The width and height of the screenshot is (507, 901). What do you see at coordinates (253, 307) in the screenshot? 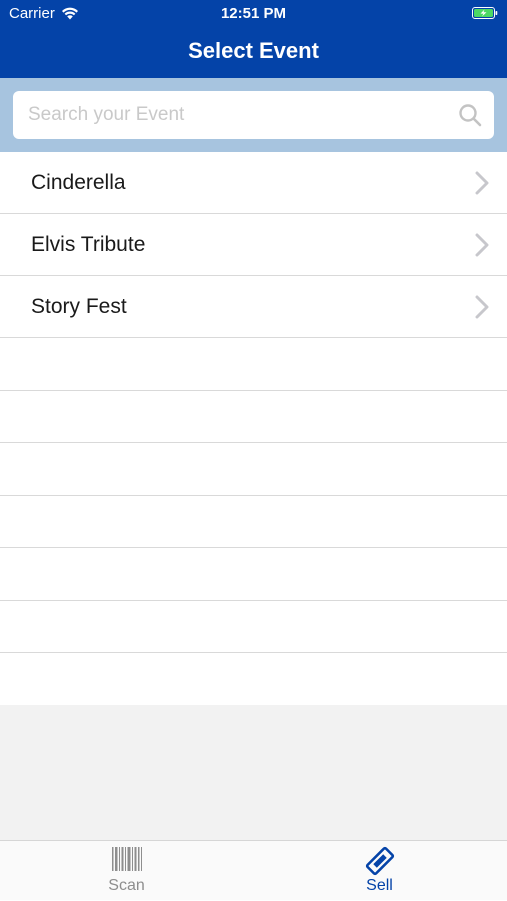
I see `event-row-story-fest: Story Fest` at bounding box center [253, 307].